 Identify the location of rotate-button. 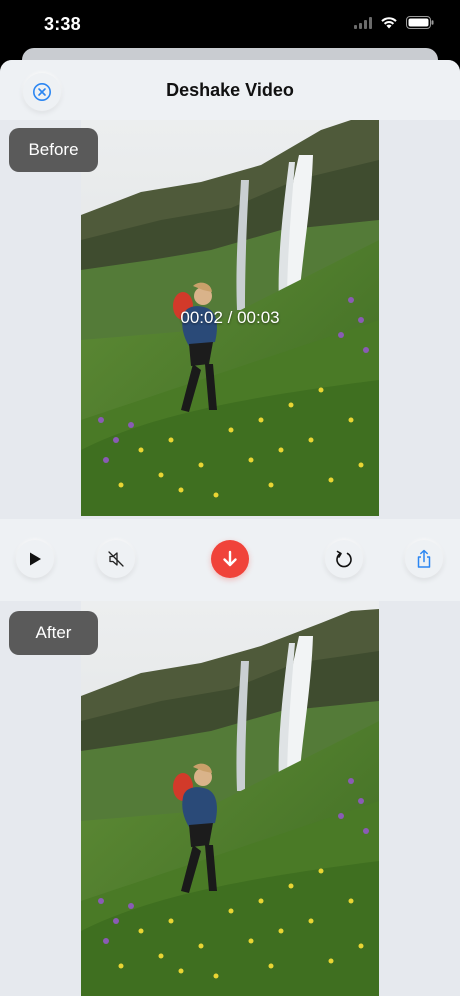
(344, 559).